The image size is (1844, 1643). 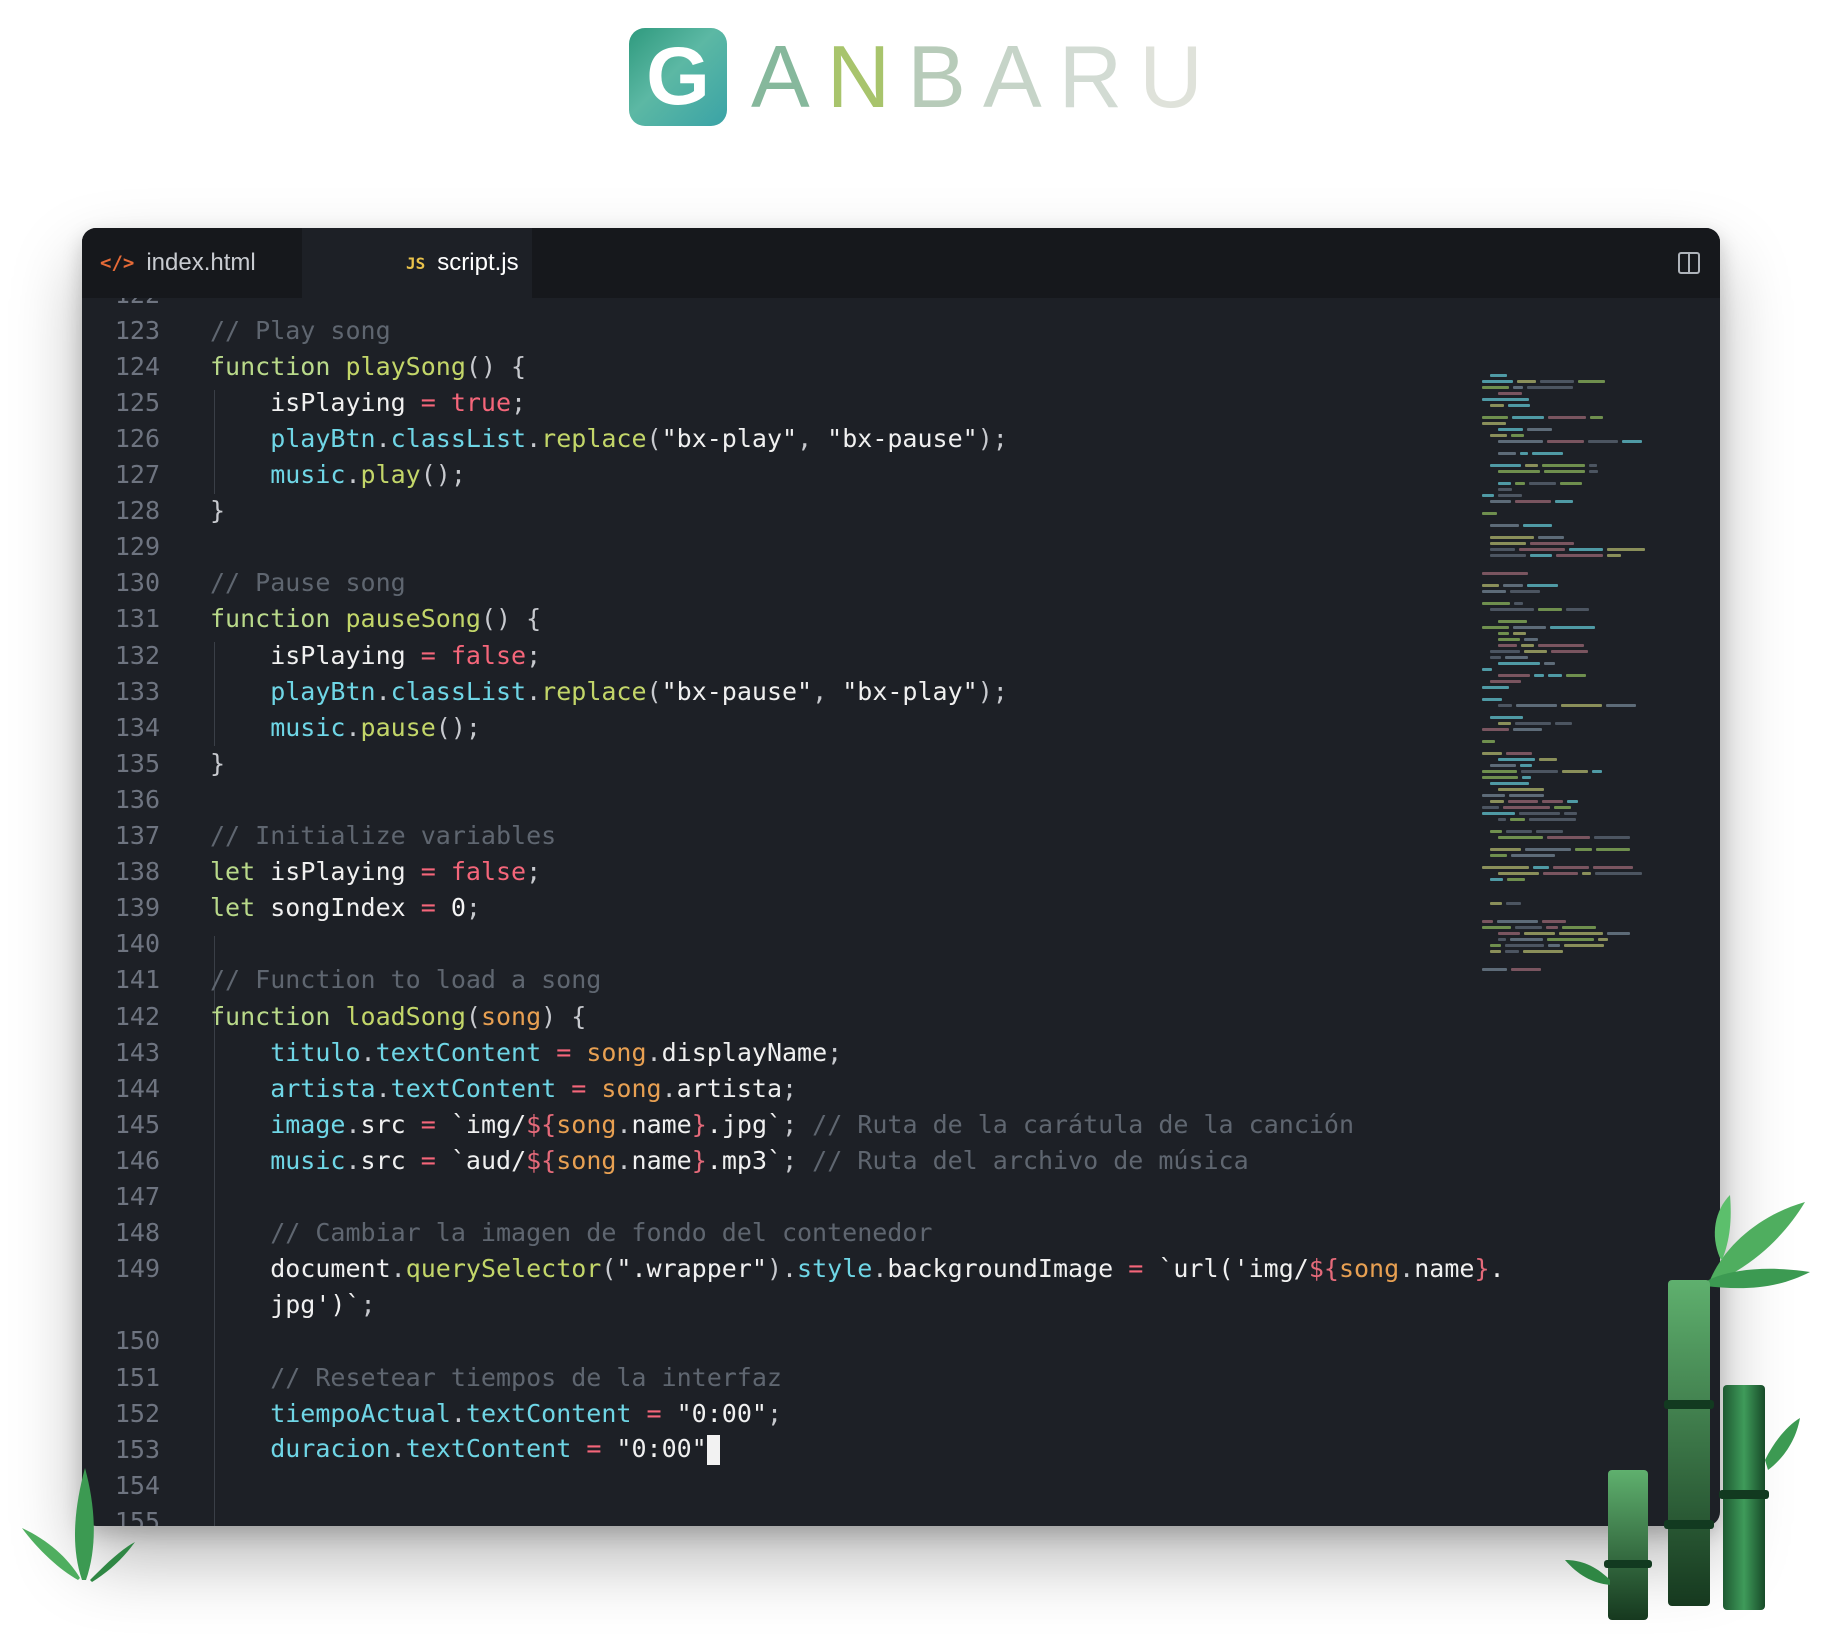 I want to click on code-line: 138 let isPlaying = false;, so click(x=901, y=872).